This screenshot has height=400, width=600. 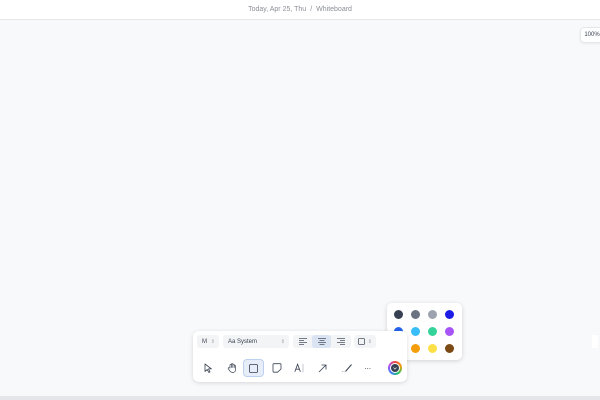 I want to click on color-swatch-light-gray, so click(x=432, y=314).